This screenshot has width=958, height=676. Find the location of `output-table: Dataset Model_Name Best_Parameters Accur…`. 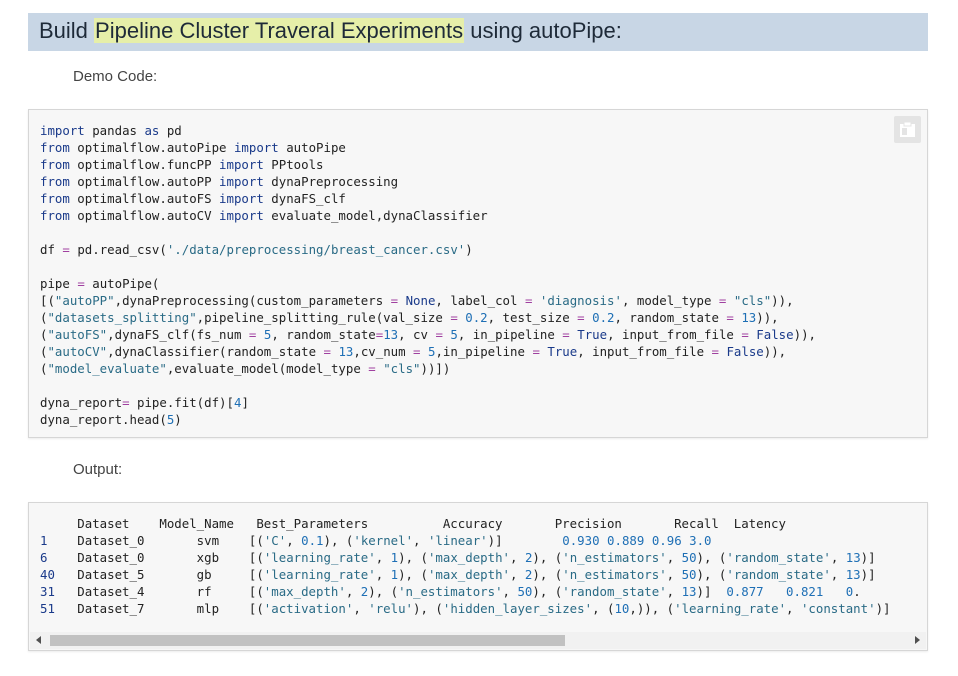

output-table: Dataset Model_Name Best_Parameters Accur… is located at coordinates (465, 566).